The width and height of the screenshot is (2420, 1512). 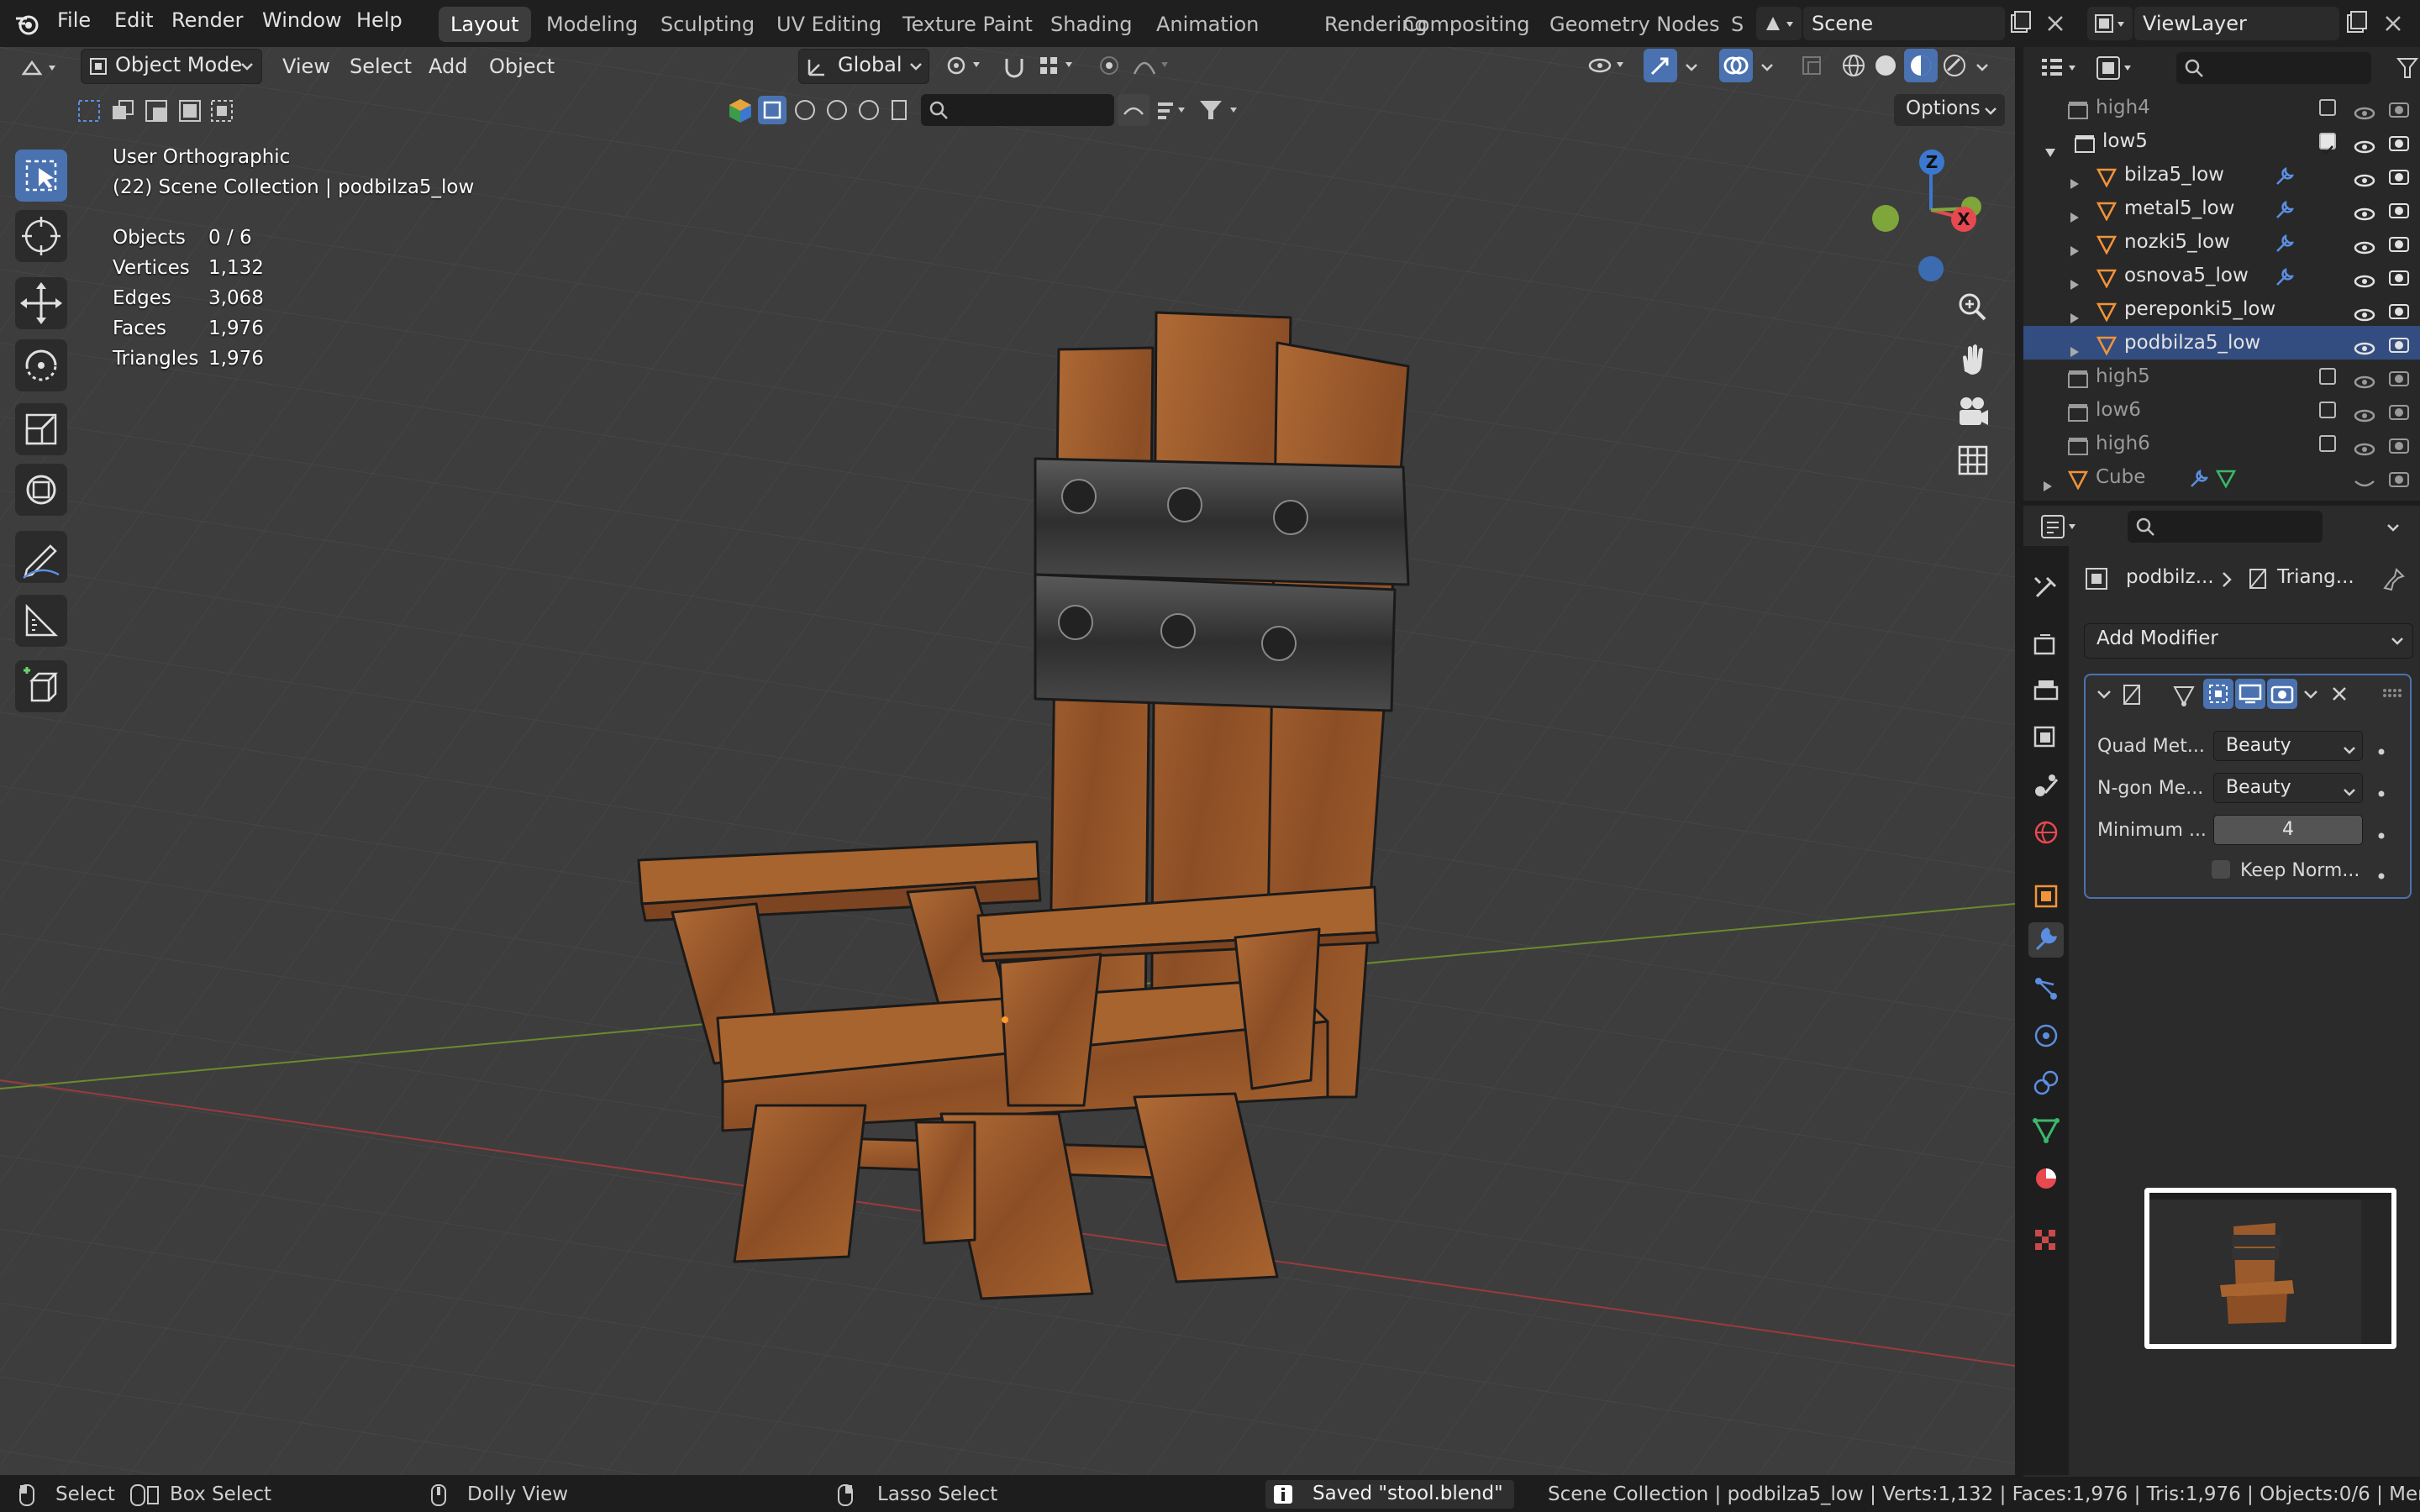 What do you see at coordinates (2218, 694) in the screenshot?
I see `editmode-toggle-icon` at bounding box center [2218, 694].